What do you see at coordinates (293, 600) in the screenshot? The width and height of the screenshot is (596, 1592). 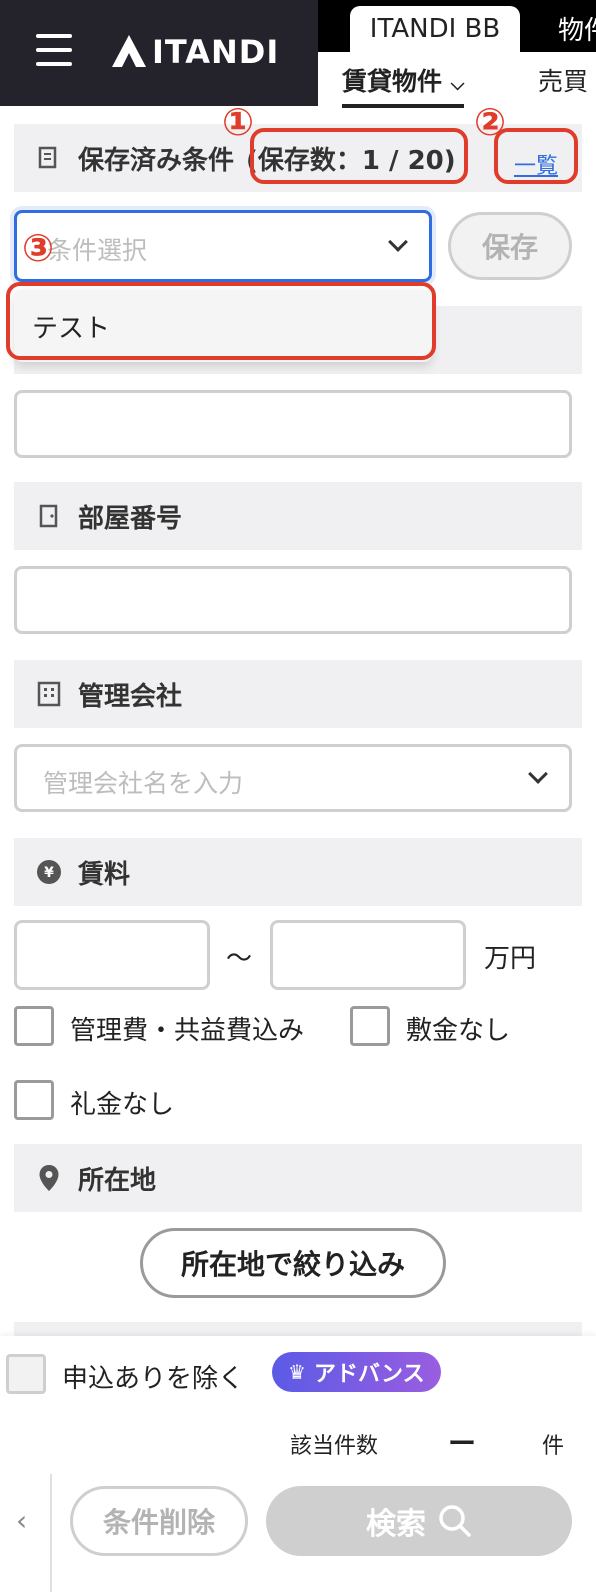 I see `room-number-input` at bounding box center [293, 600].